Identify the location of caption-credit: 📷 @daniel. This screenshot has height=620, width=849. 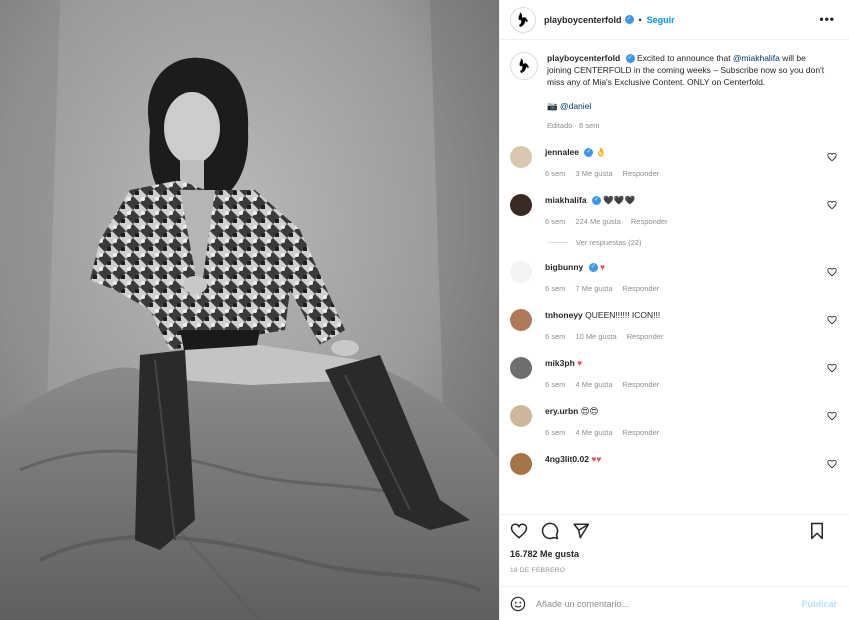
(688, 106).